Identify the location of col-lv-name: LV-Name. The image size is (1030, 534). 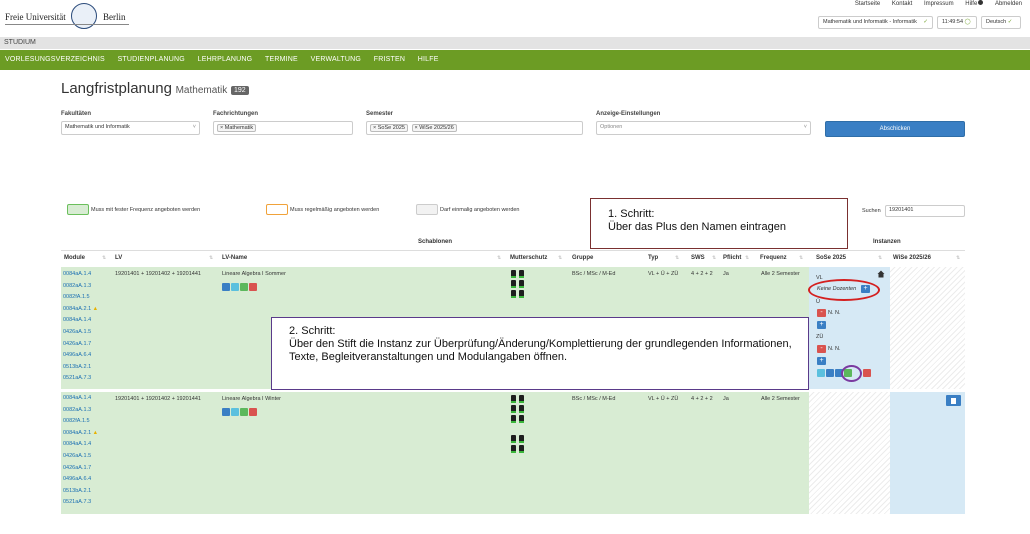
(234, 258).